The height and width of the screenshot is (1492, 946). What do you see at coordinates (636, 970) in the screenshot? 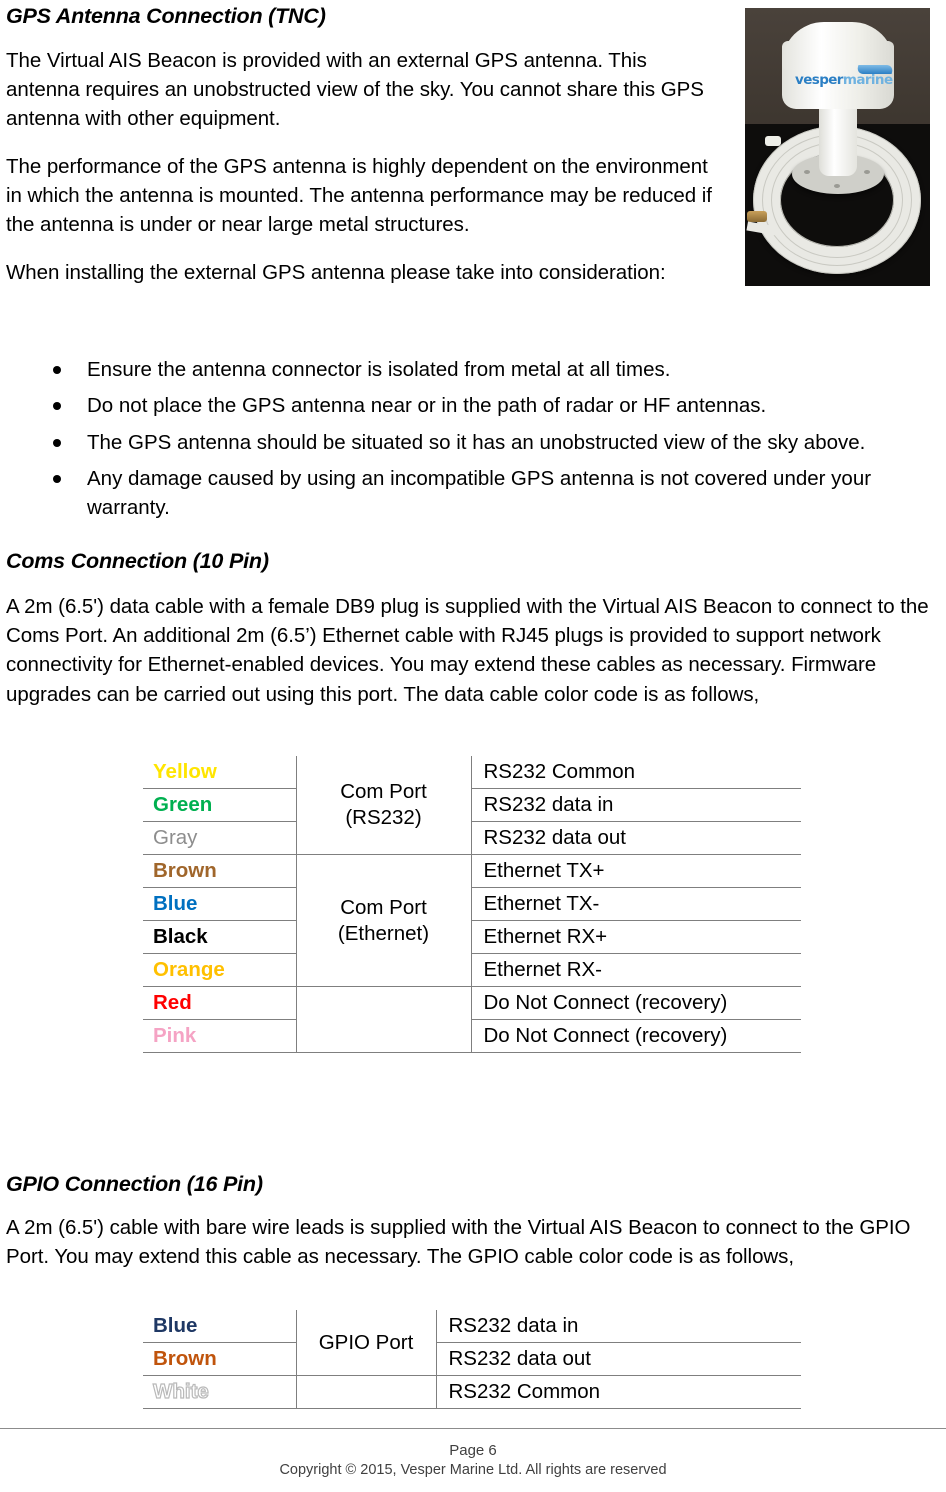
I see `wire-function-orange: Ethernet RX-` at bounding box center [636, 970].